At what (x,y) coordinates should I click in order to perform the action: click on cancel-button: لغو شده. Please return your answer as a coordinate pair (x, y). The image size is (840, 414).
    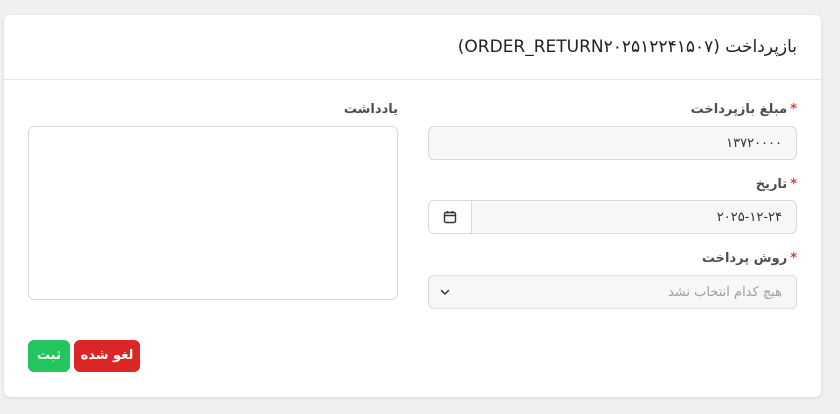
    Looking at the image, I should click on (107, 356).